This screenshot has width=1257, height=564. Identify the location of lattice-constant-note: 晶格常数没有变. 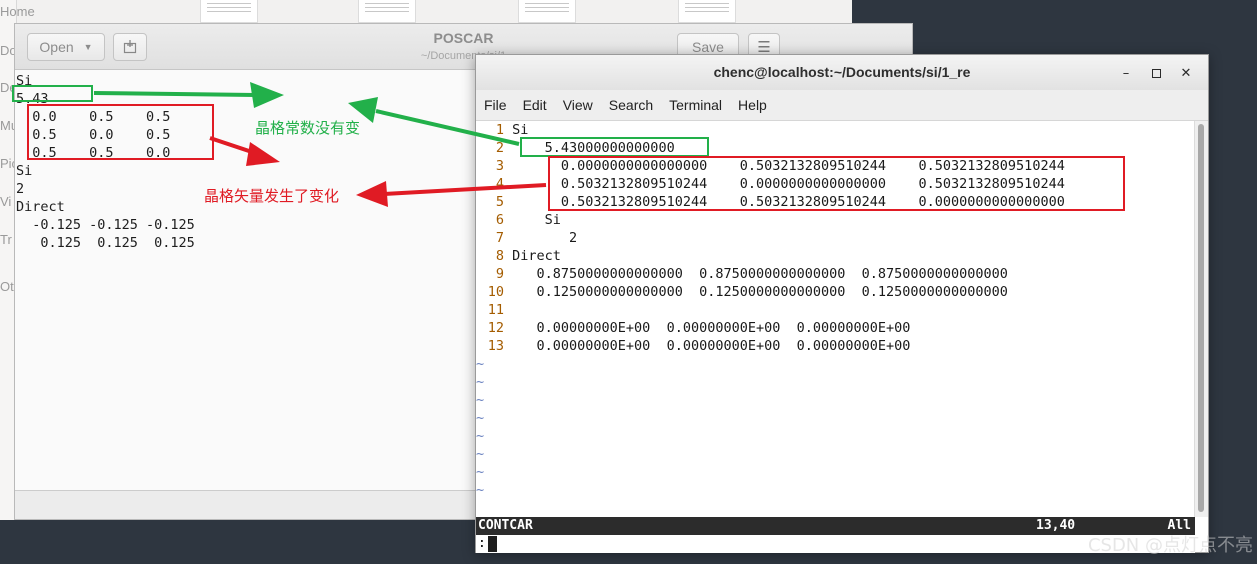
(308, 128).